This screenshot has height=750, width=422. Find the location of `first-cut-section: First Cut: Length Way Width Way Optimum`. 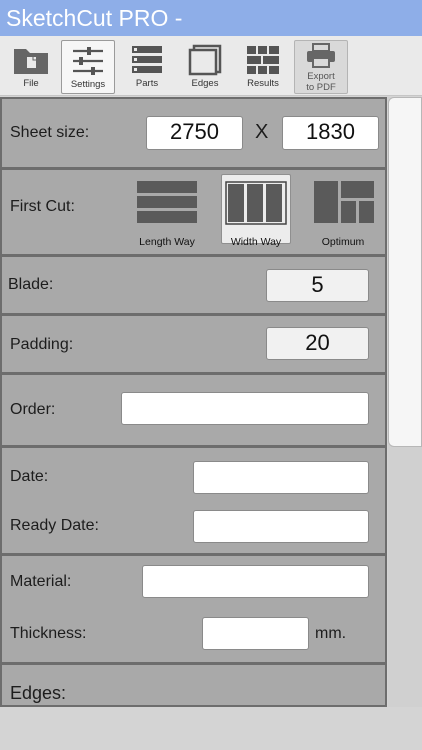

first-cut-section: First Cut: Length Way Width Way Optimum is located at coordinates (193, 213).